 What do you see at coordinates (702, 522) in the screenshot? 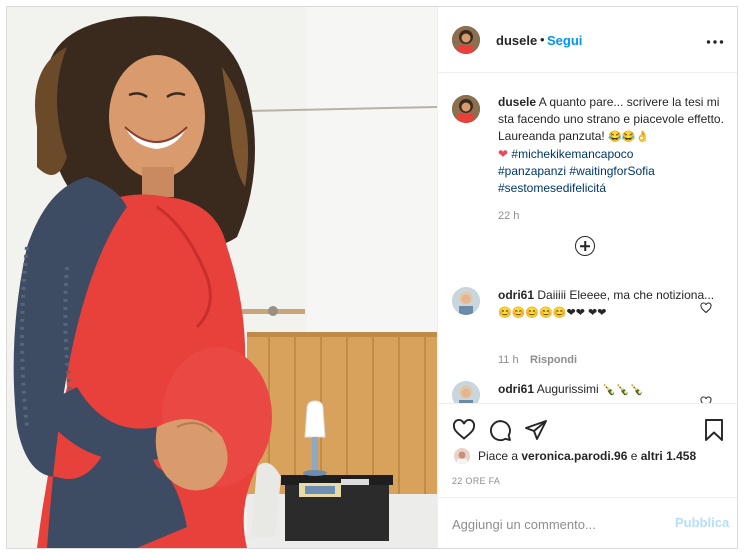
I see `publish-button: Pubblica` at bounding box center [702, 522].